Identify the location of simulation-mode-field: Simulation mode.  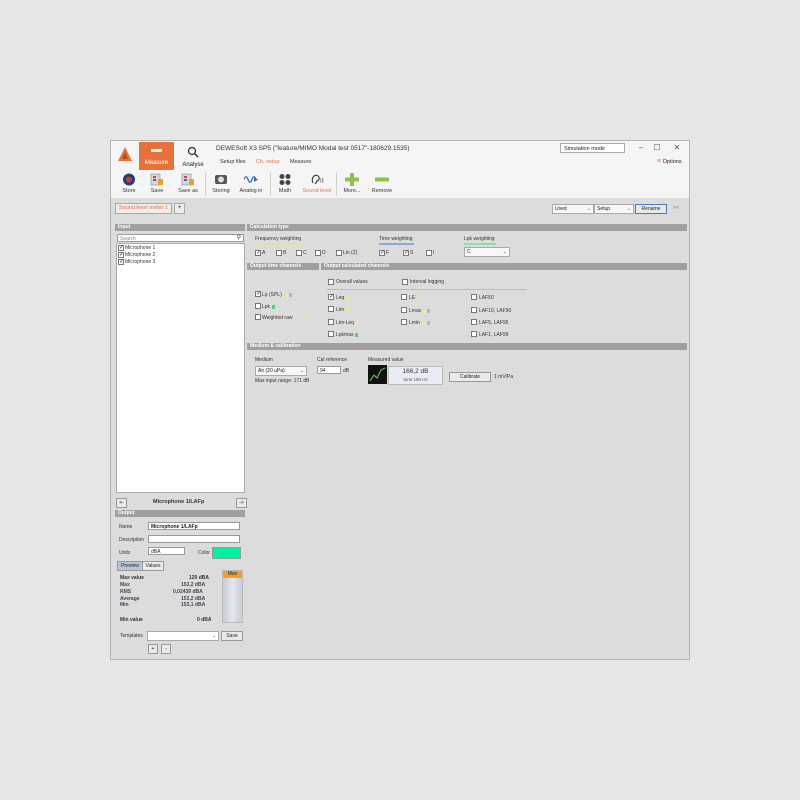
(592, 148).